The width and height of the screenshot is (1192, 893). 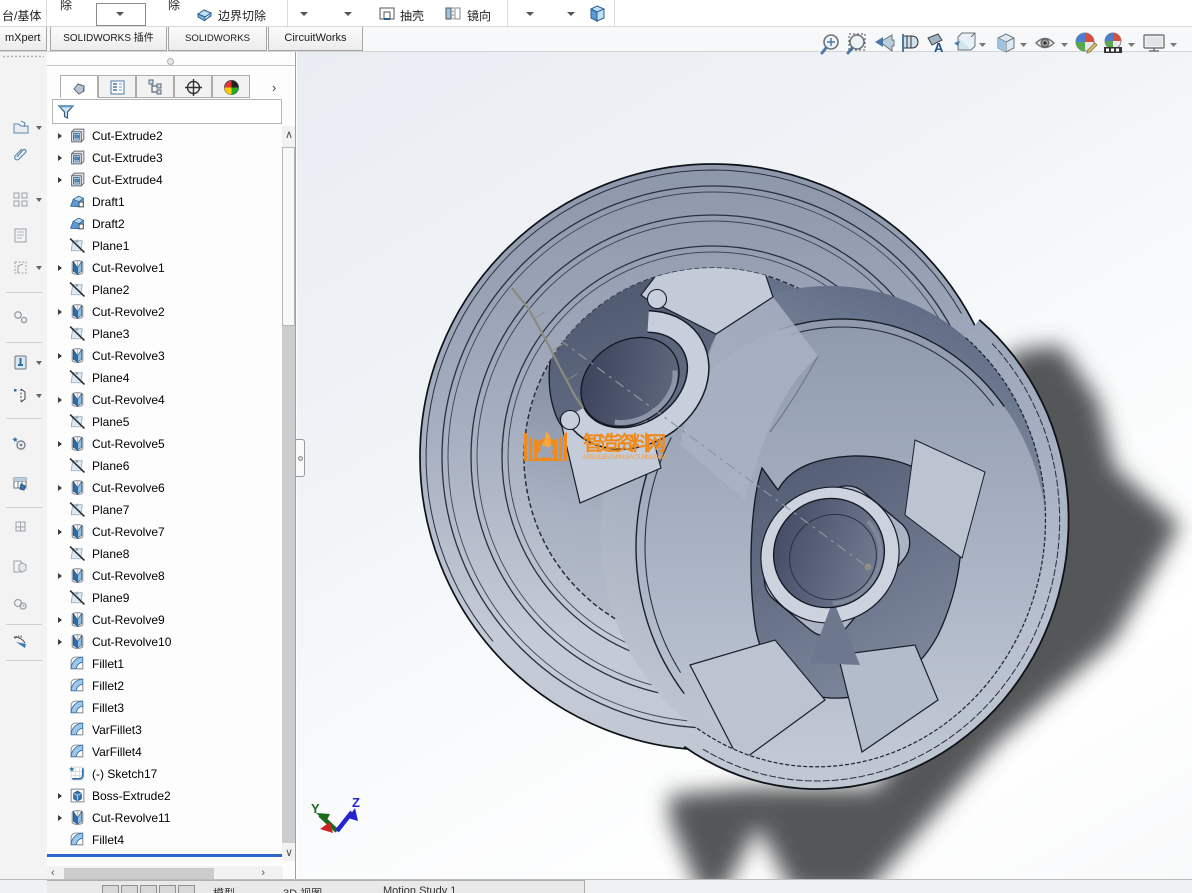 What do you see at coordinates (625, 457) in the screenshot?
I see `svg-text: INTELLIGENT MANUFACTURING DATA` at bounding box center [625, 457].